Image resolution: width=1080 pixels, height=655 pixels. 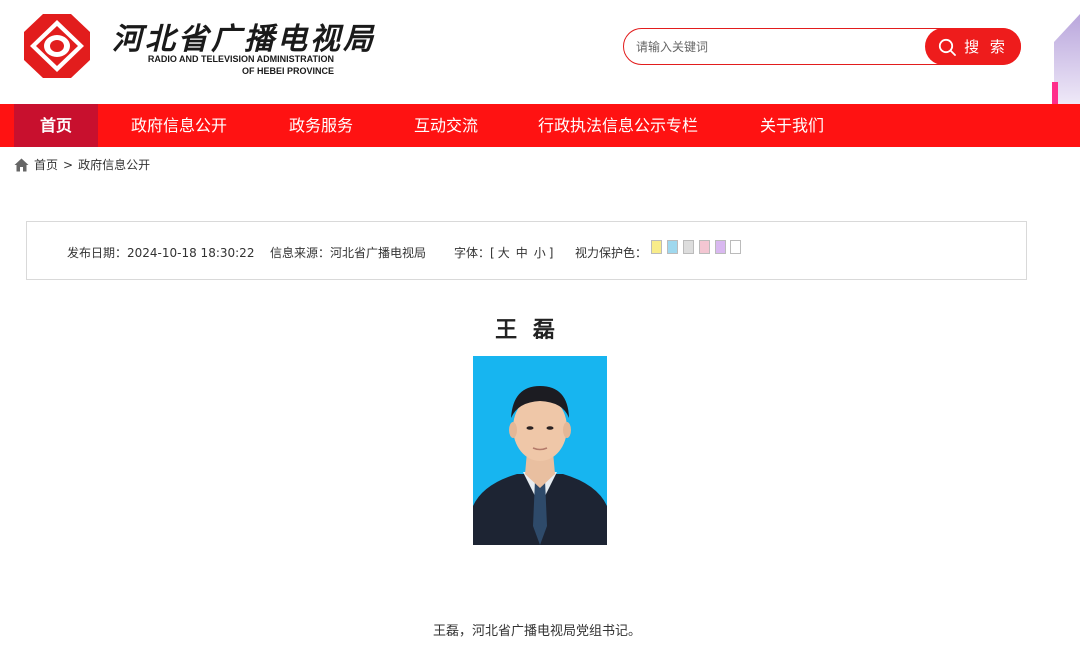 I want to click on breadcrumb-home: 首页, so click(x=46, y=164).